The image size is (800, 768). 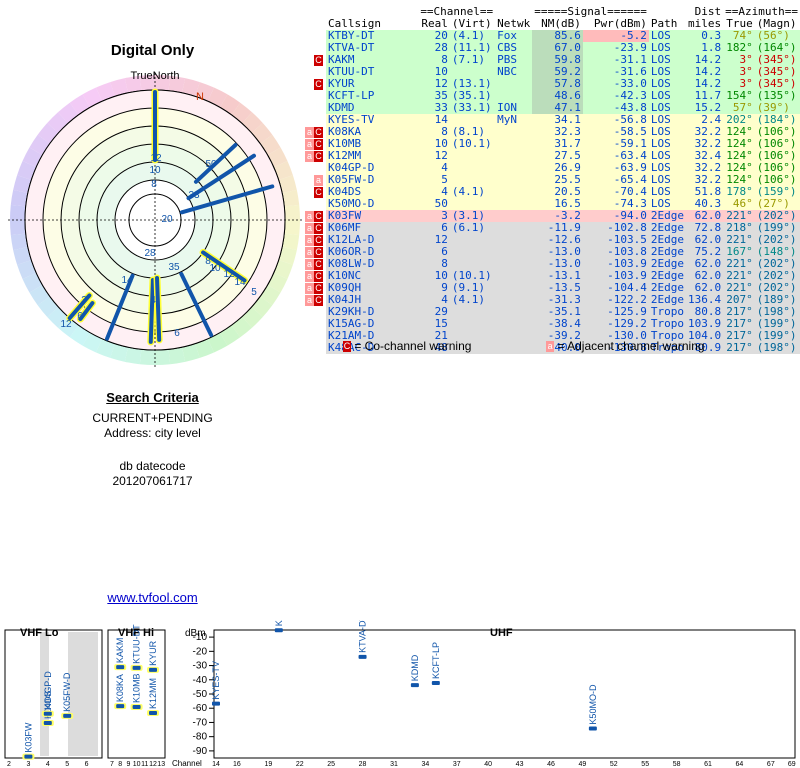 What do you see at coordinates (174, 267) in the screenshot?
I see `station-ray-label: 35` at bounding box center [174, 267].